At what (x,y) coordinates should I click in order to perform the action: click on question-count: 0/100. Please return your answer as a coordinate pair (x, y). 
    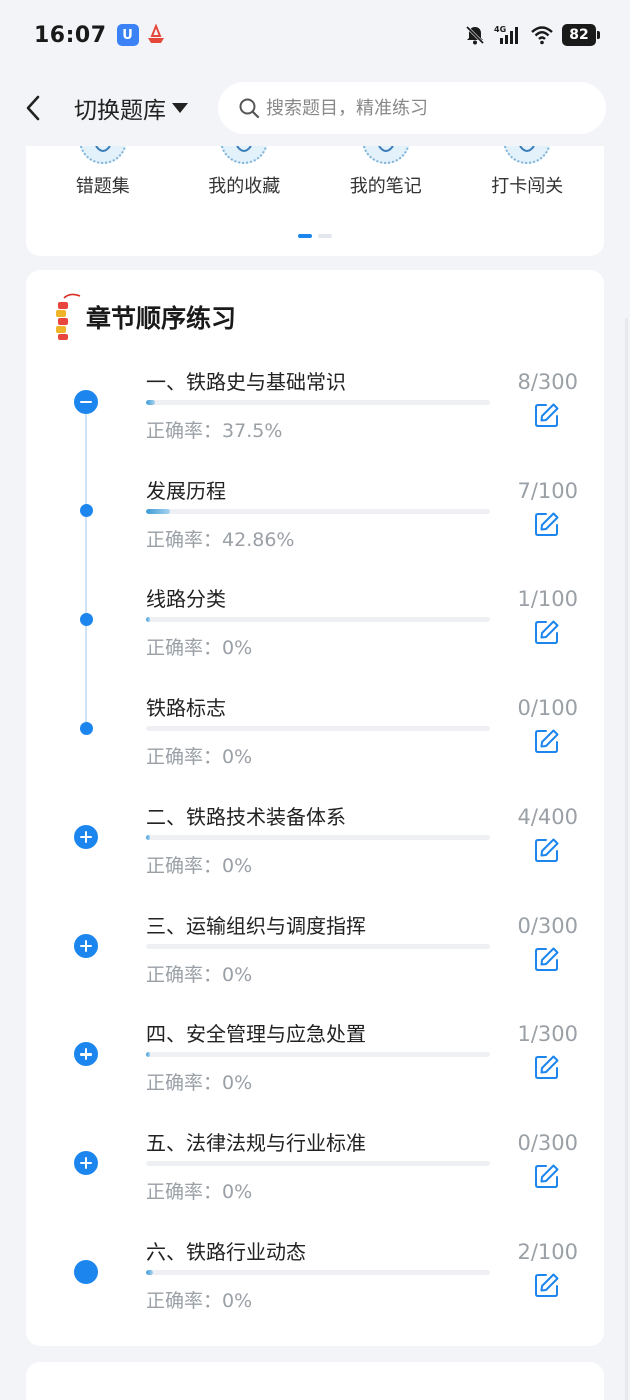
    Looking at the image, I should click on (547, 708).